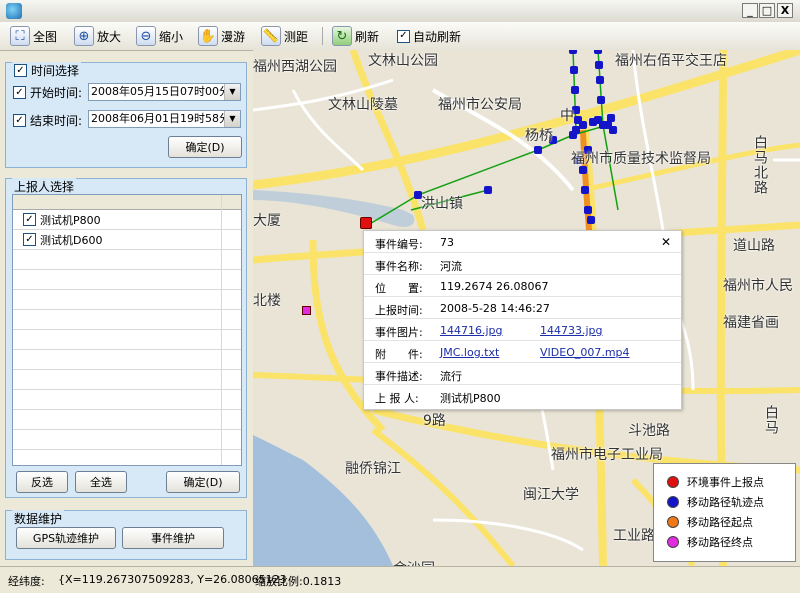  I want to click on refresh-icon: ↻, so click(342, 36).